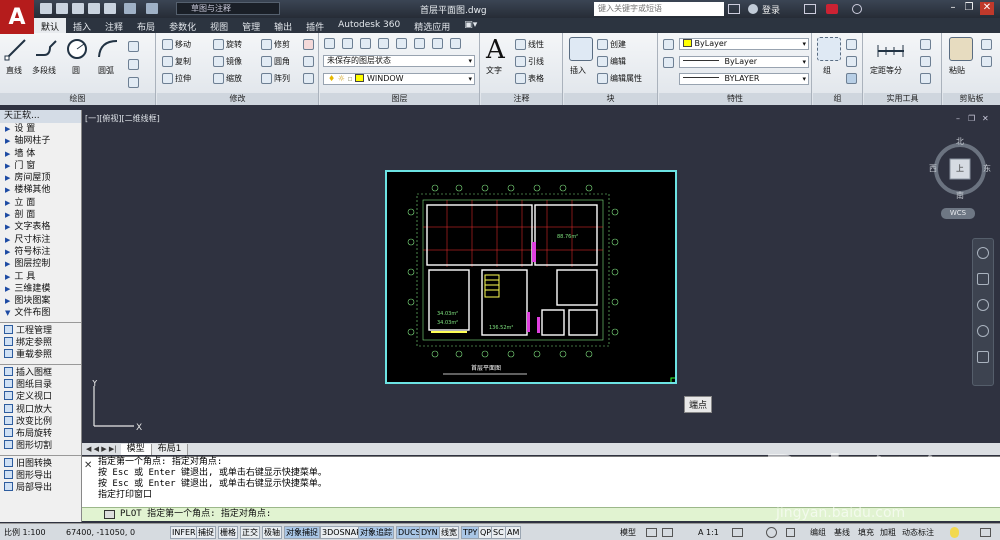 The height and width of the screenshot is (540, 1000). What do you see at coordinates (810, 9) in the screenshot?
I see `cart-icon` at bounding box center [810, 9].